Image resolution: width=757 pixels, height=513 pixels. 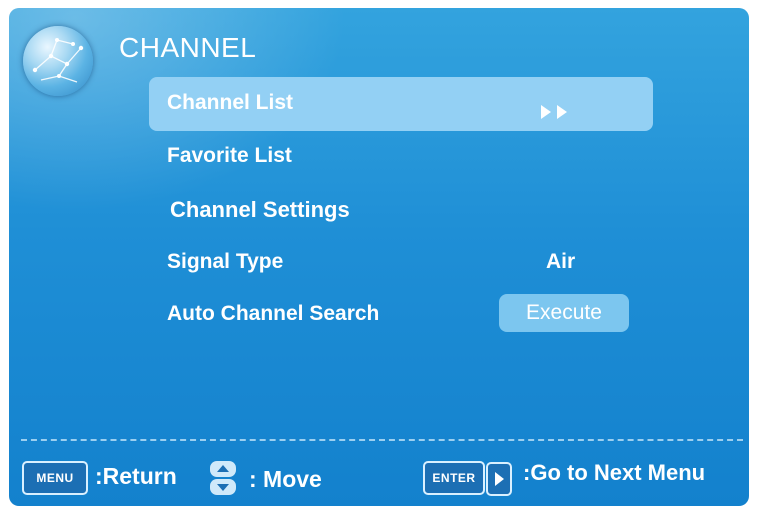 I want to click on menu-item-label: Channel List, so click(x=230, y=103).